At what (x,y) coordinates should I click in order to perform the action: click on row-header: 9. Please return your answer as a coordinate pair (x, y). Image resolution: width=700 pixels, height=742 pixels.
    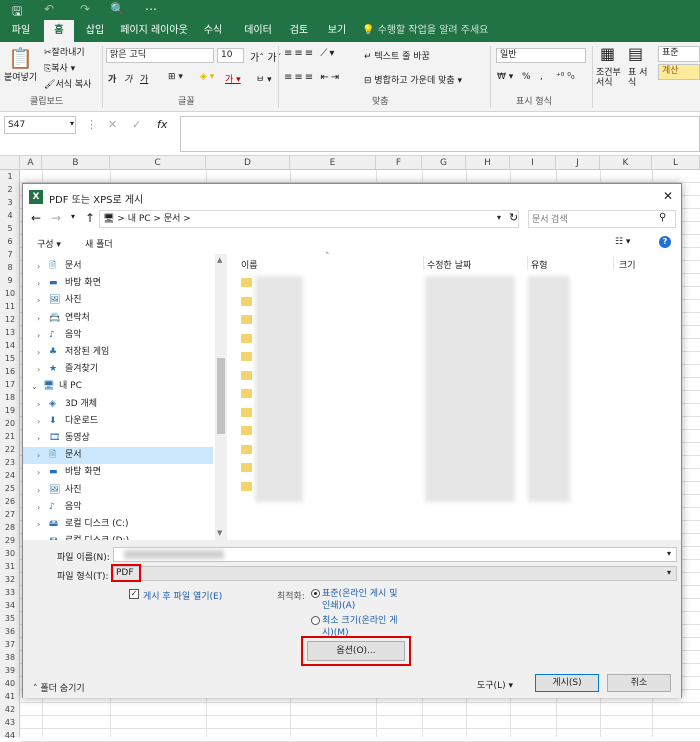
    Looking at the image, I should click on (10, 280).